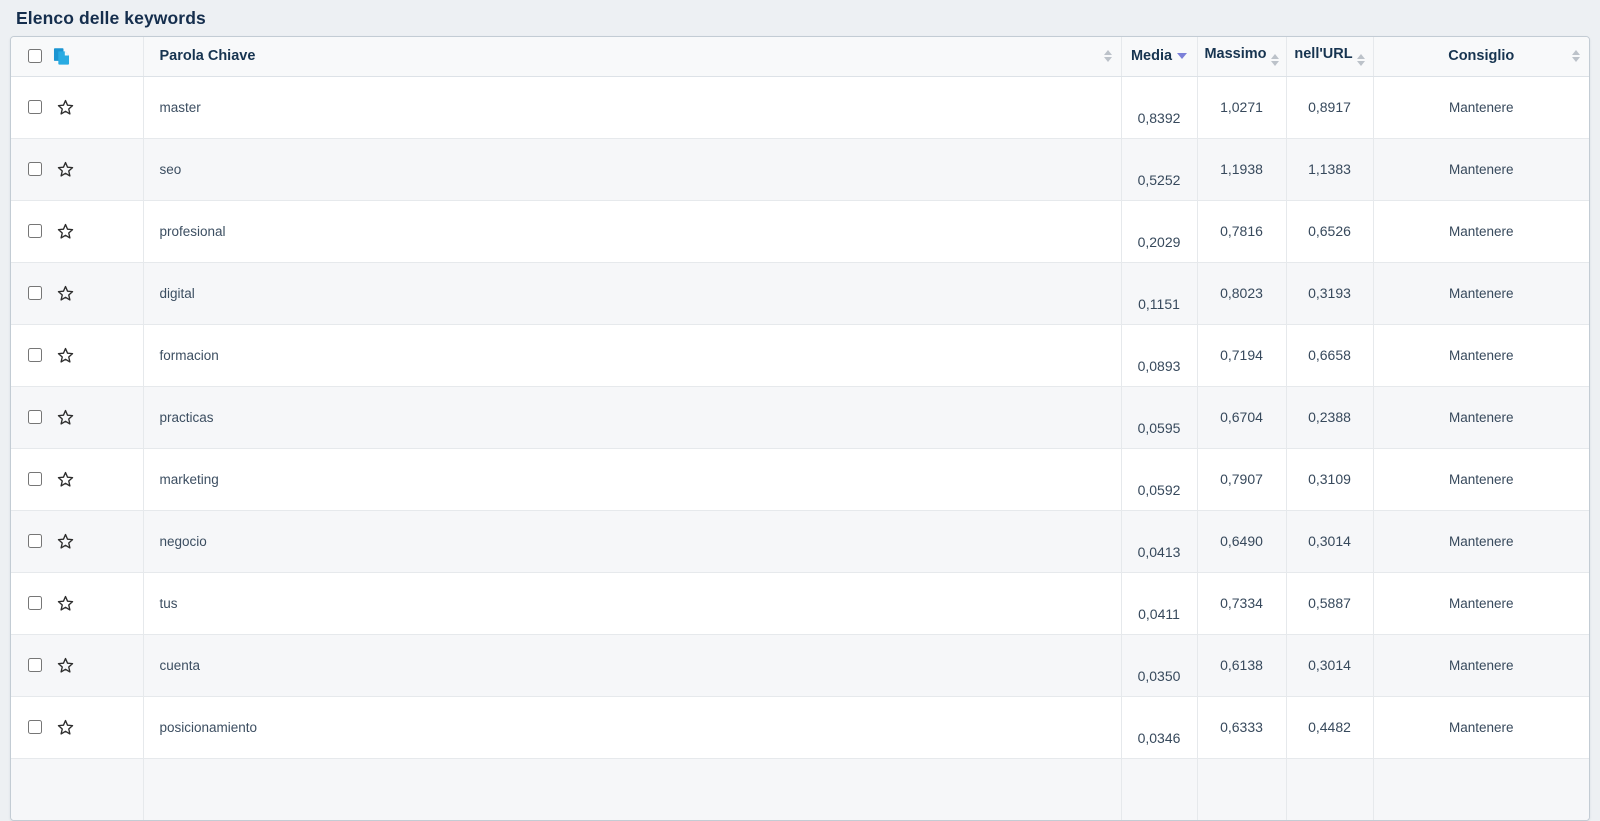 This screenshot has width=1600, height=821. What do you see at coordinates (1480, 57) in the screenshot?
I see `column-header-consiglio: Consiglio` at bounding box center [1480, 57].